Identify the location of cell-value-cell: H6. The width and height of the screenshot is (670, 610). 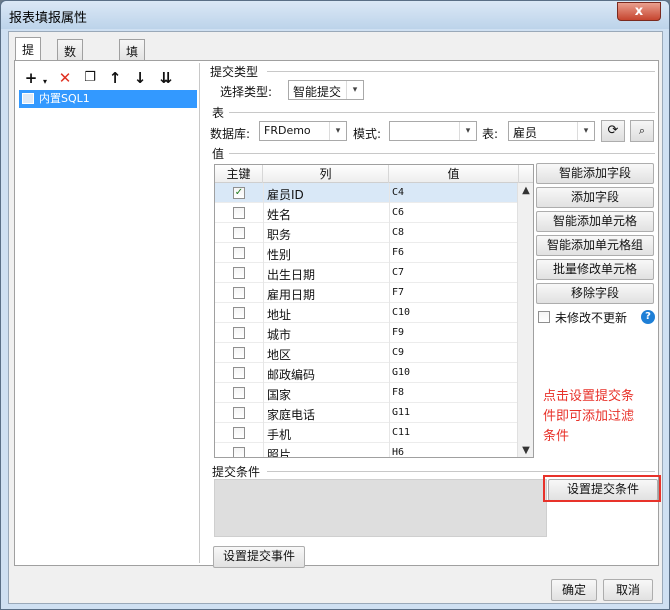
(398, 452).